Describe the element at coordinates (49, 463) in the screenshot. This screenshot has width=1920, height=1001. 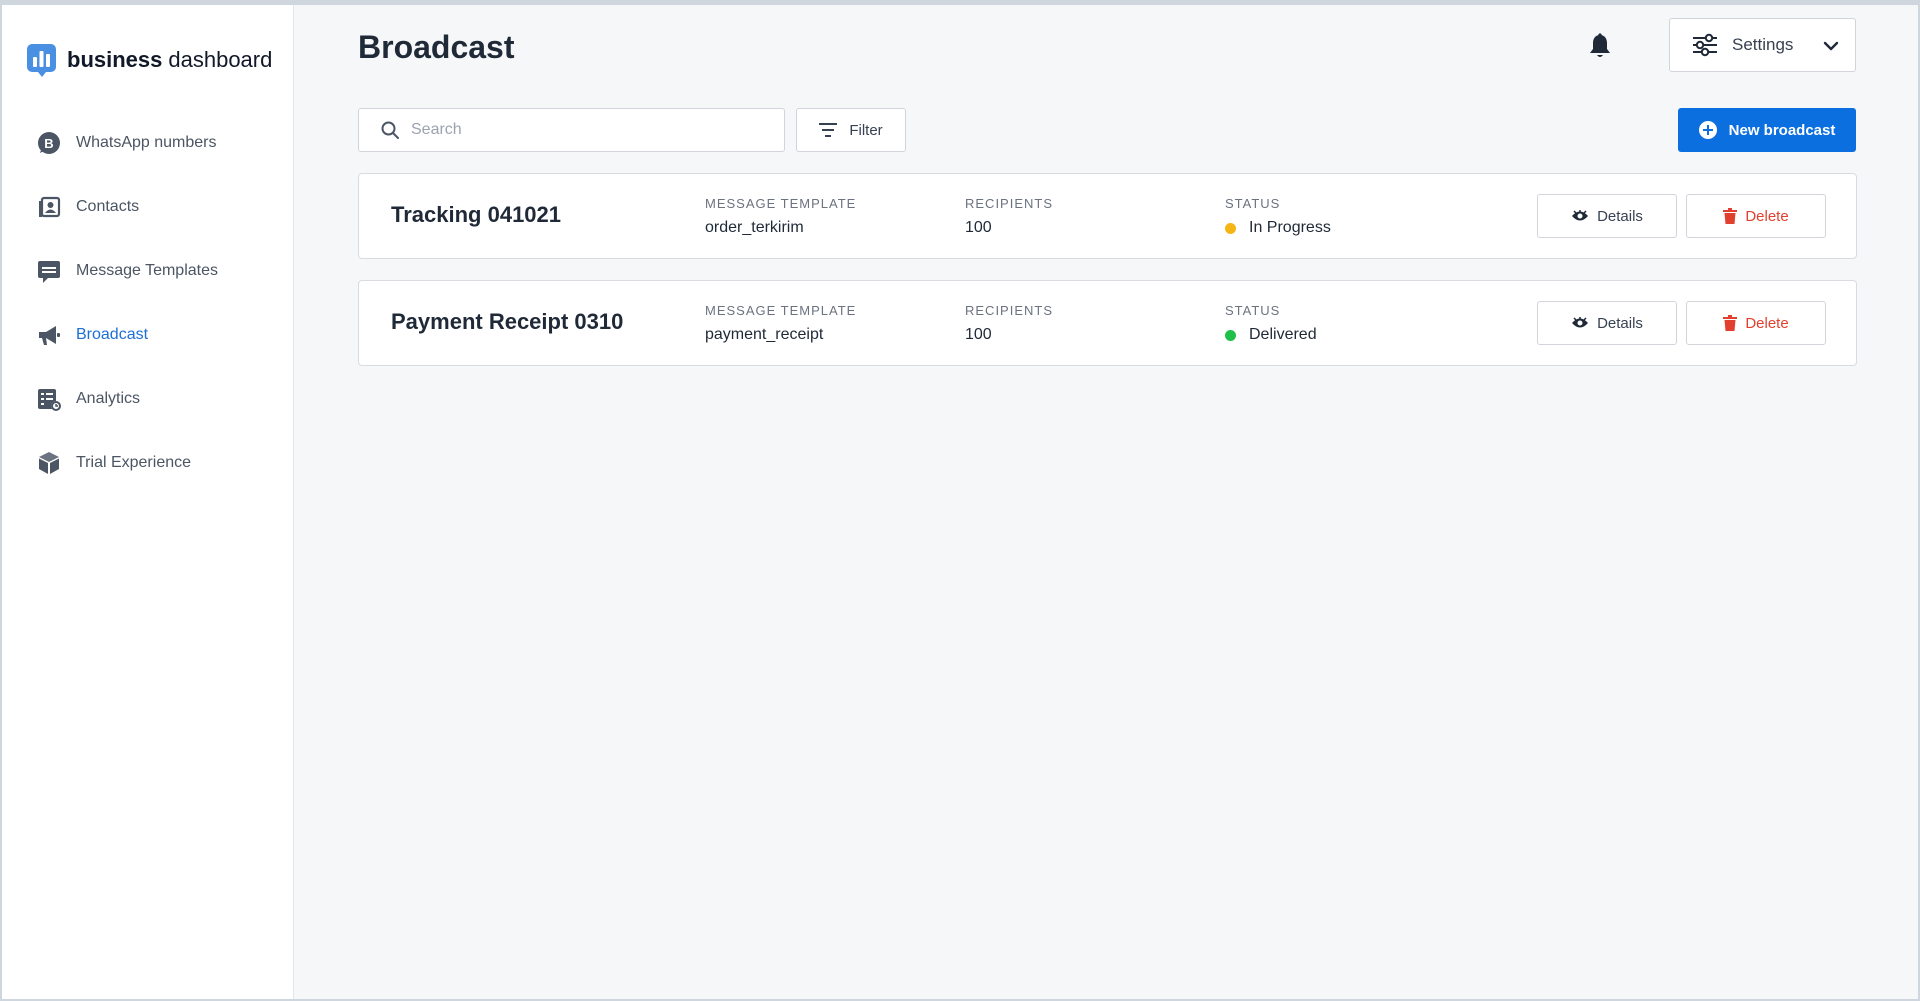
I see `cube-icon` at that location.